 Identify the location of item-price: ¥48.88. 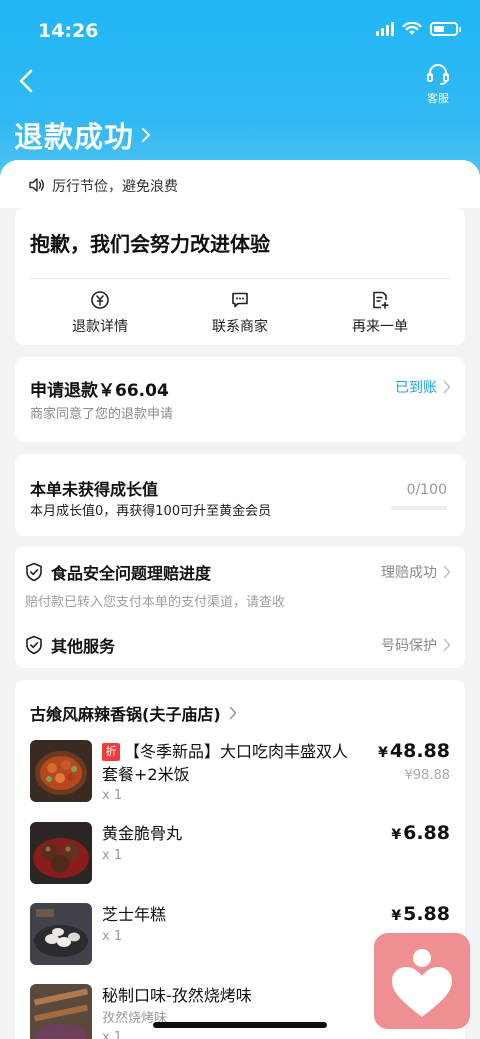
(414, 751).